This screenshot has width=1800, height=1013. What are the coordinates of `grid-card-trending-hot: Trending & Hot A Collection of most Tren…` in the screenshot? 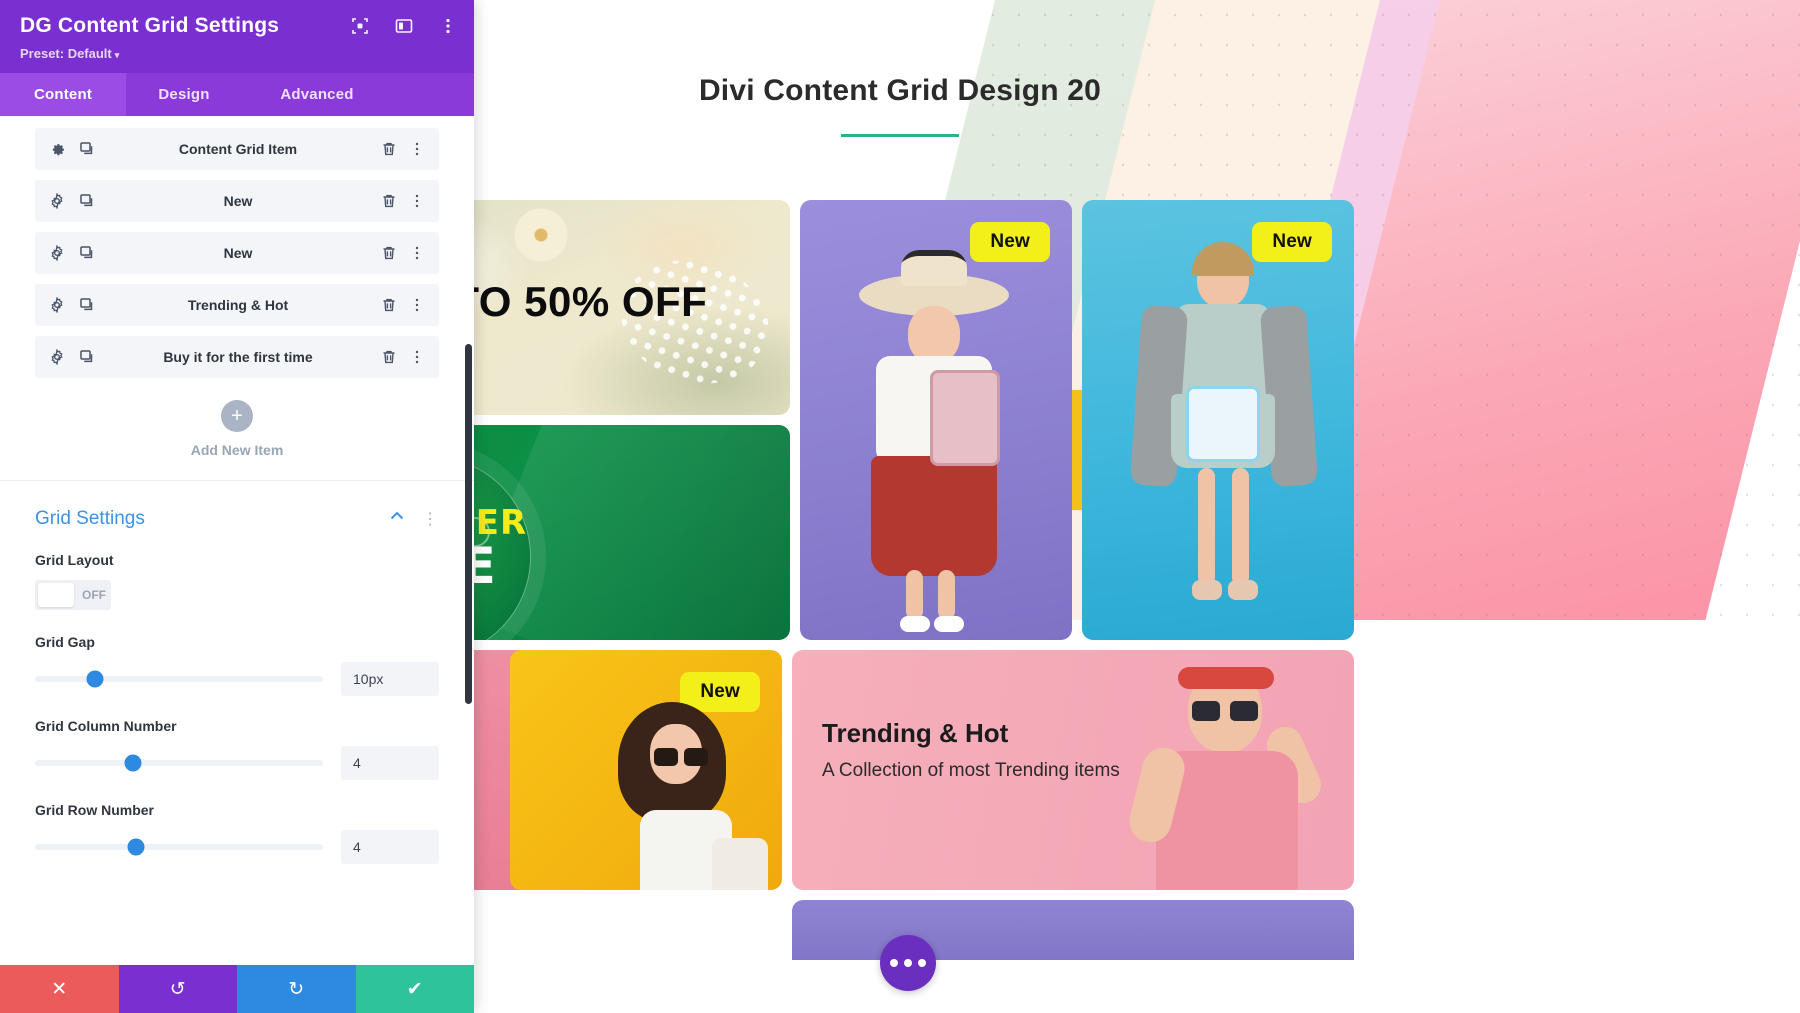 It's located at (1073, 770).